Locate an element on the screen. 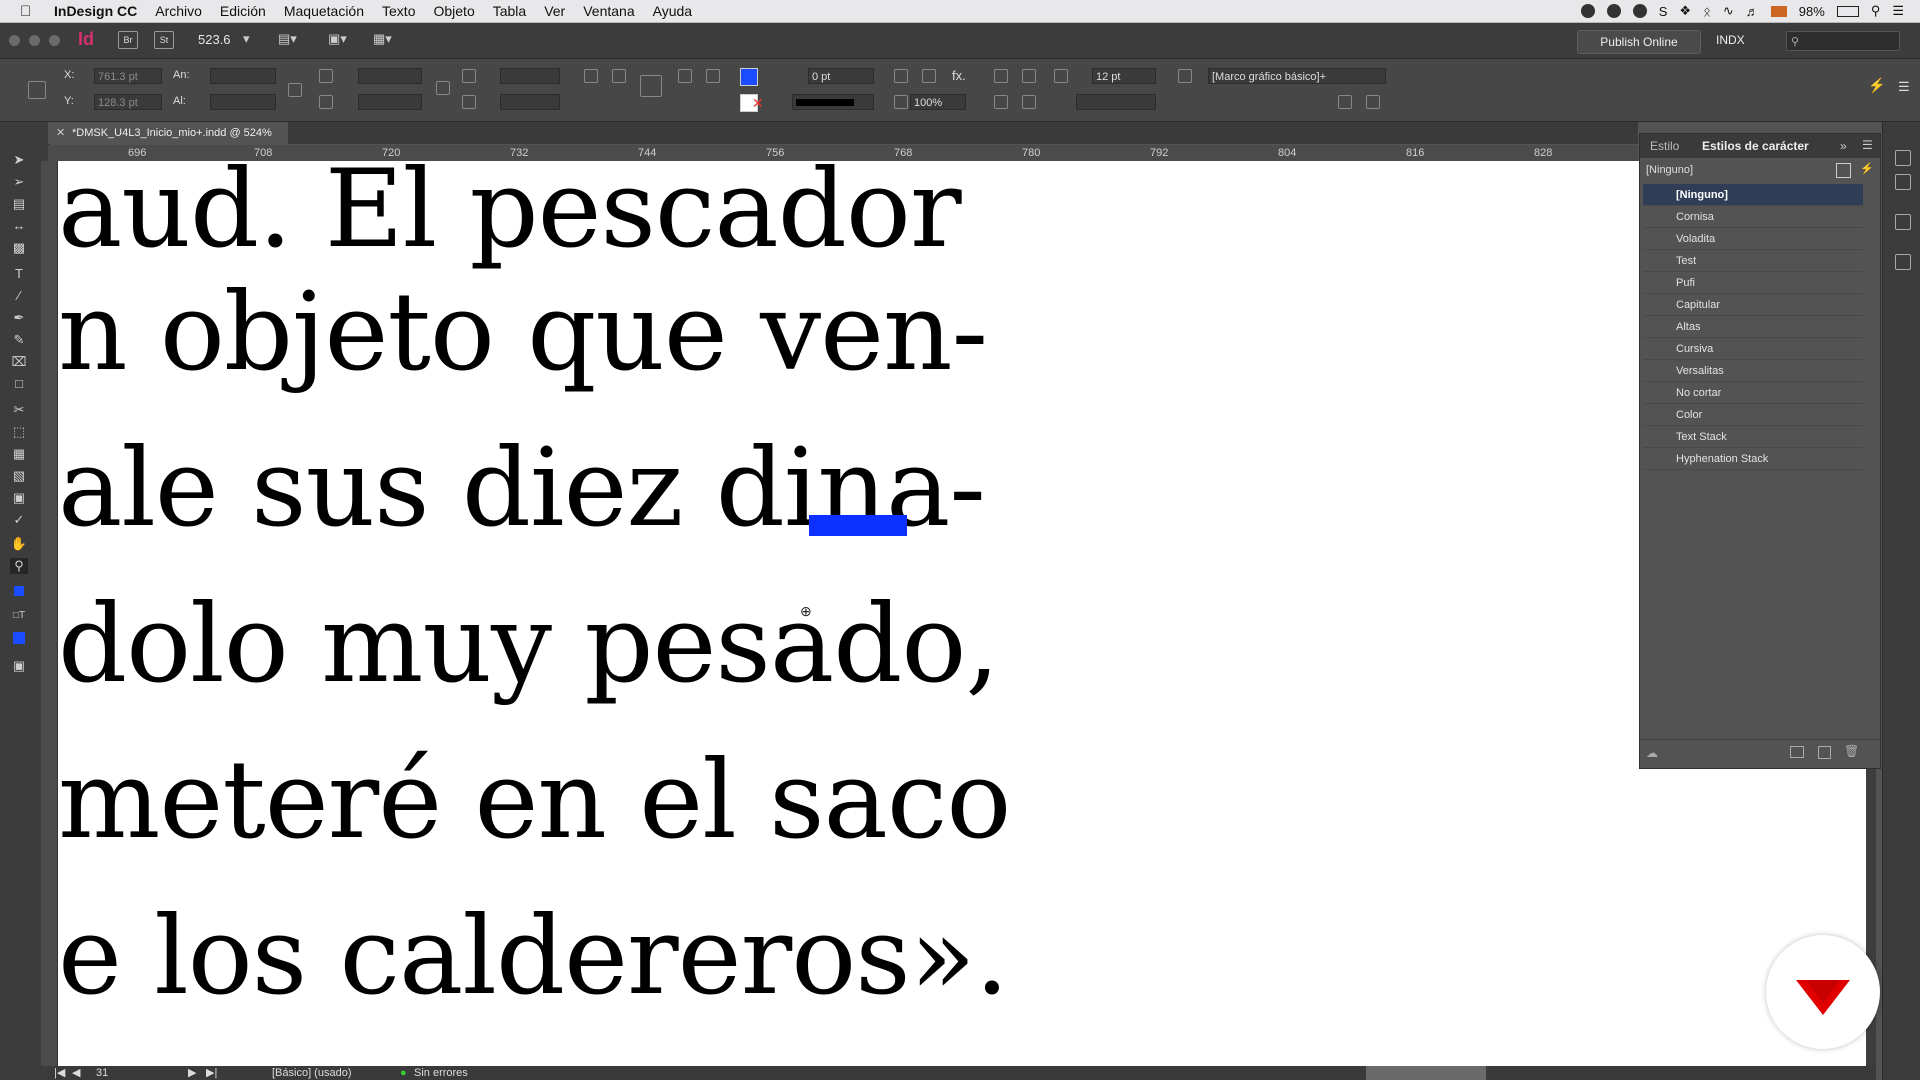  note-tool-icon: ▣ is located at coordinates (19, 498).